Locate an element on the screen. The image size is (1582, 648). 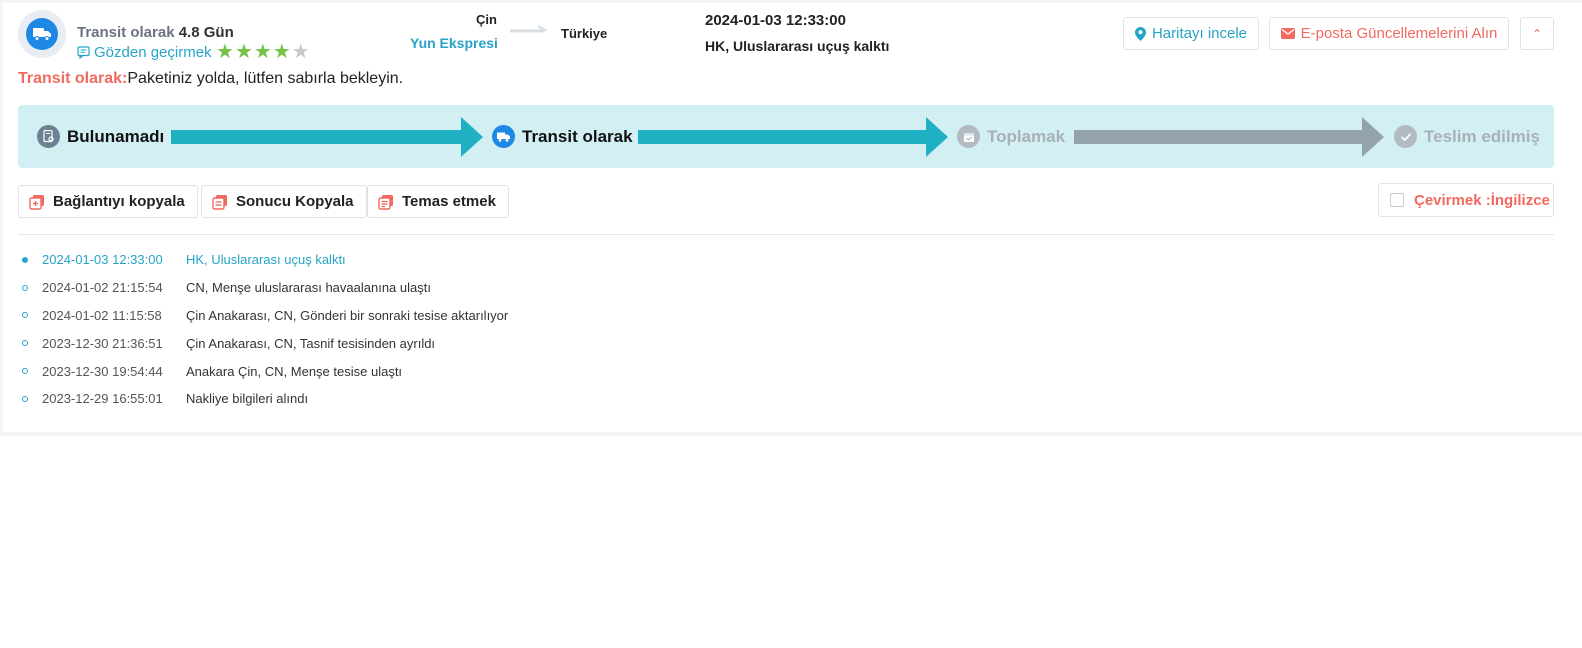
document-search-icon is located at coordinates (48, 136).